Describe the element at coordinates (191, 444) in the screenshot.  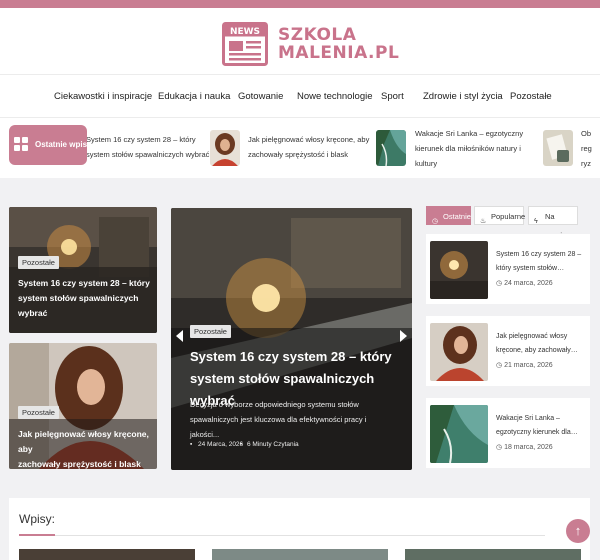
I see `calendar-icon: ▪` at that location.